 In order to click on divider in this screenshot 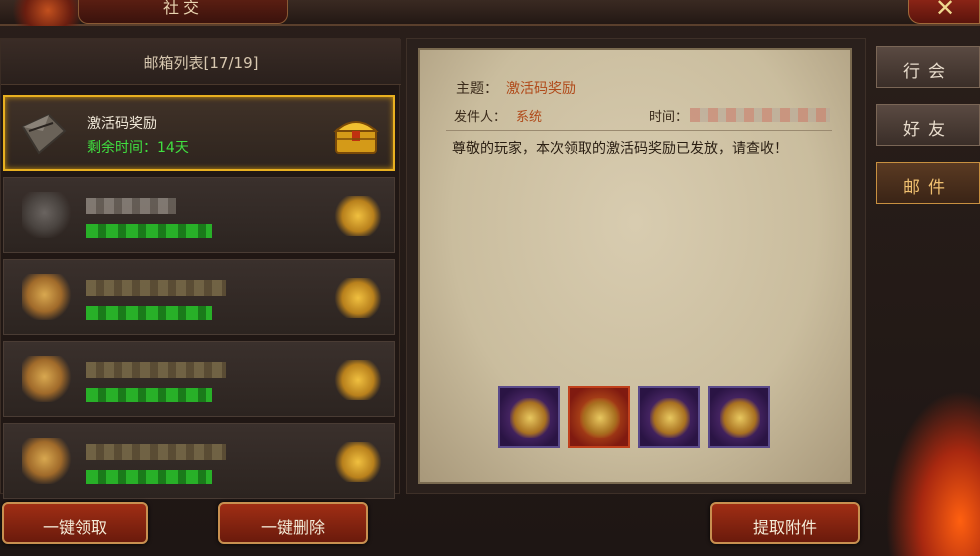, I will do `click(639, 130)`.